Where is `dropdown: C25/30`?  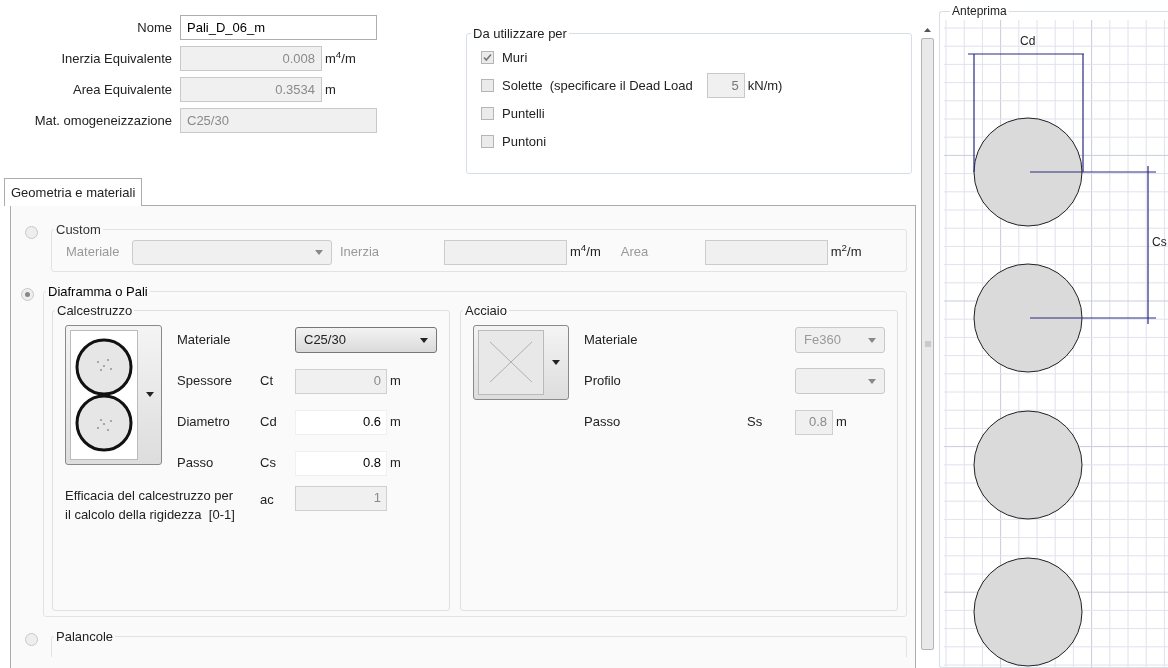 dropdown: C25/30 is located at coordinates (366, 340).